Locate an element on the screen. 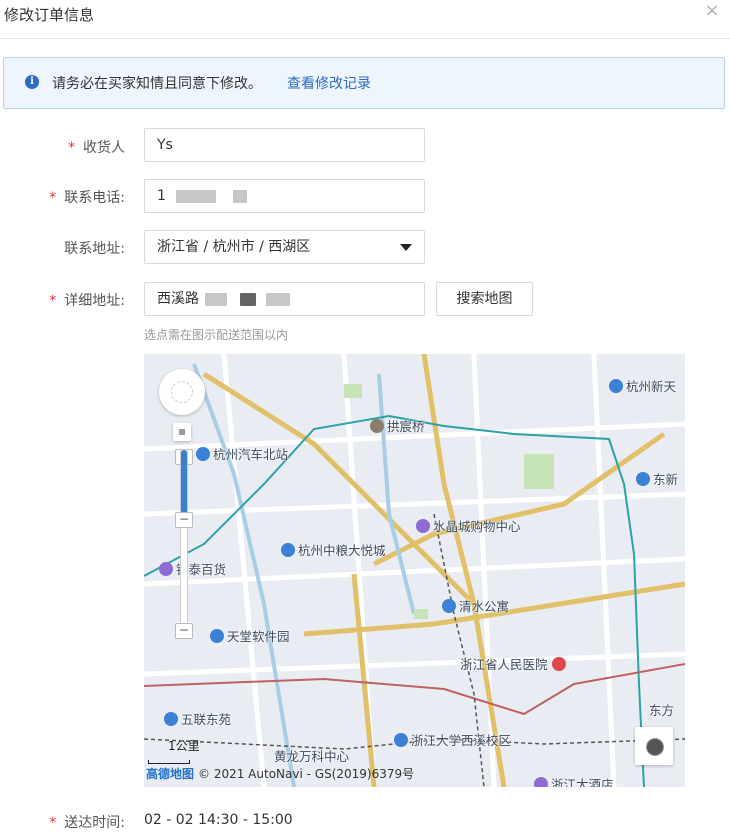  poi-label: 杭州汽车北站 is located at coordinates (242, 453).